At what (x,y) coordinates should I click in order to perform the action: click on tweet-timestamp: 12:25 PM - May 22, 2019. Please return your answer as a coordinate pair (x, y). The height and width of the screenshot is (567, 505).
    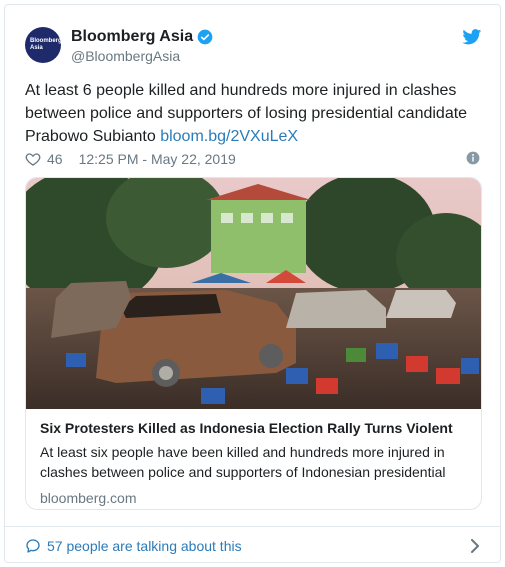
    Looking at the image, I should click on (157, 159).